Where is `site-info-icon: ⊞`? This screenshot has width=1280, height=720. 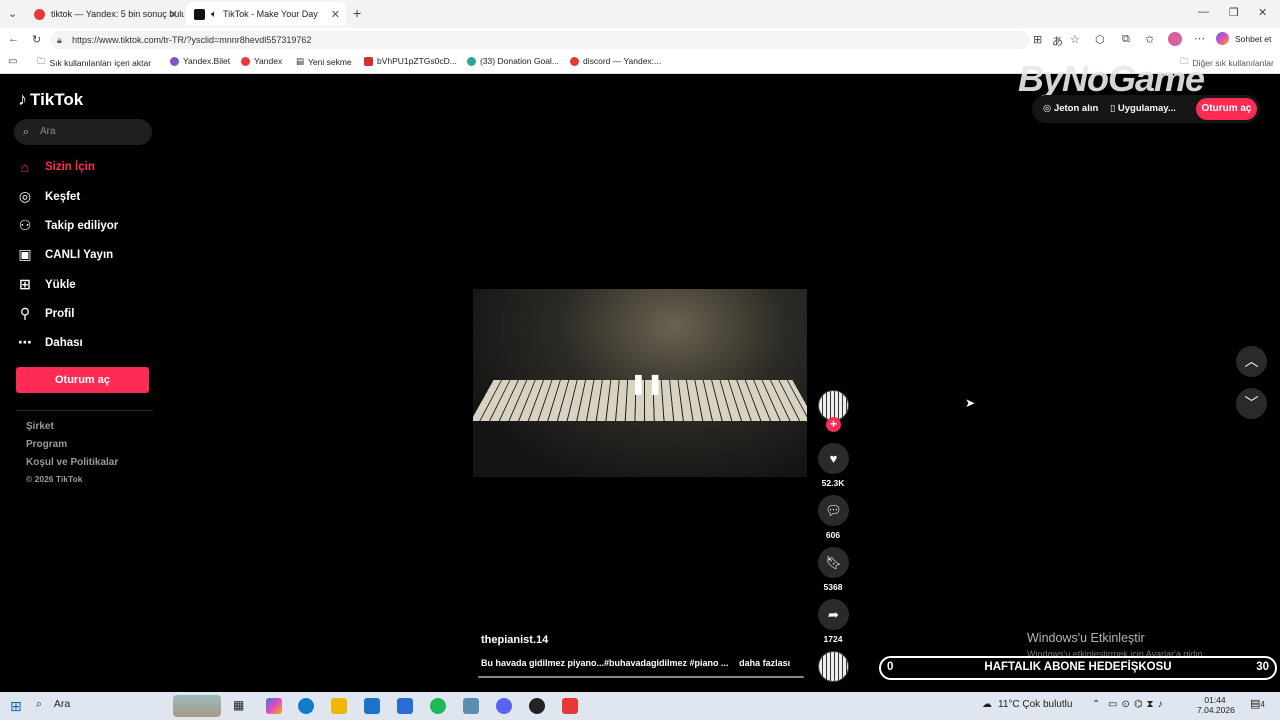
site-info-icon: ⊞ is located at coordinates (1037, 39).